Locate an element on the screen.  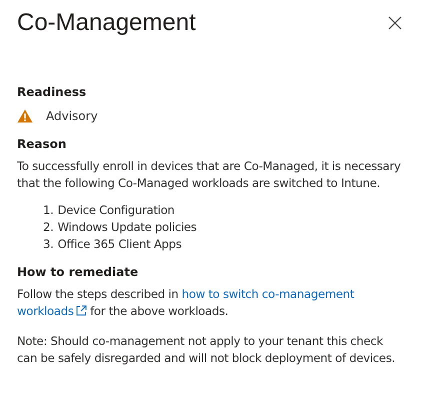
list-number: 2. is located at coordinates (48, 227).